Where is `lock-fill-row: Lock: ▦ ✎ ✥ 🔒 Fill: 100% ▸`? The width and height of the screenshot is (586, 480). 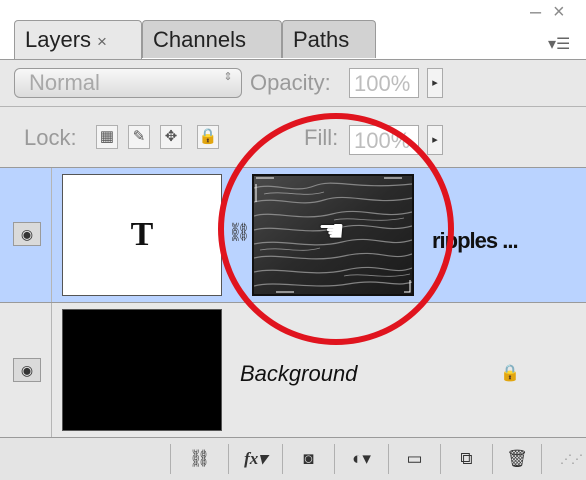
lock-fill-row: Lock: ▦ ✎ ✥ 🔒 Fill: 100% ▸ is located at coordinates (293, 137).